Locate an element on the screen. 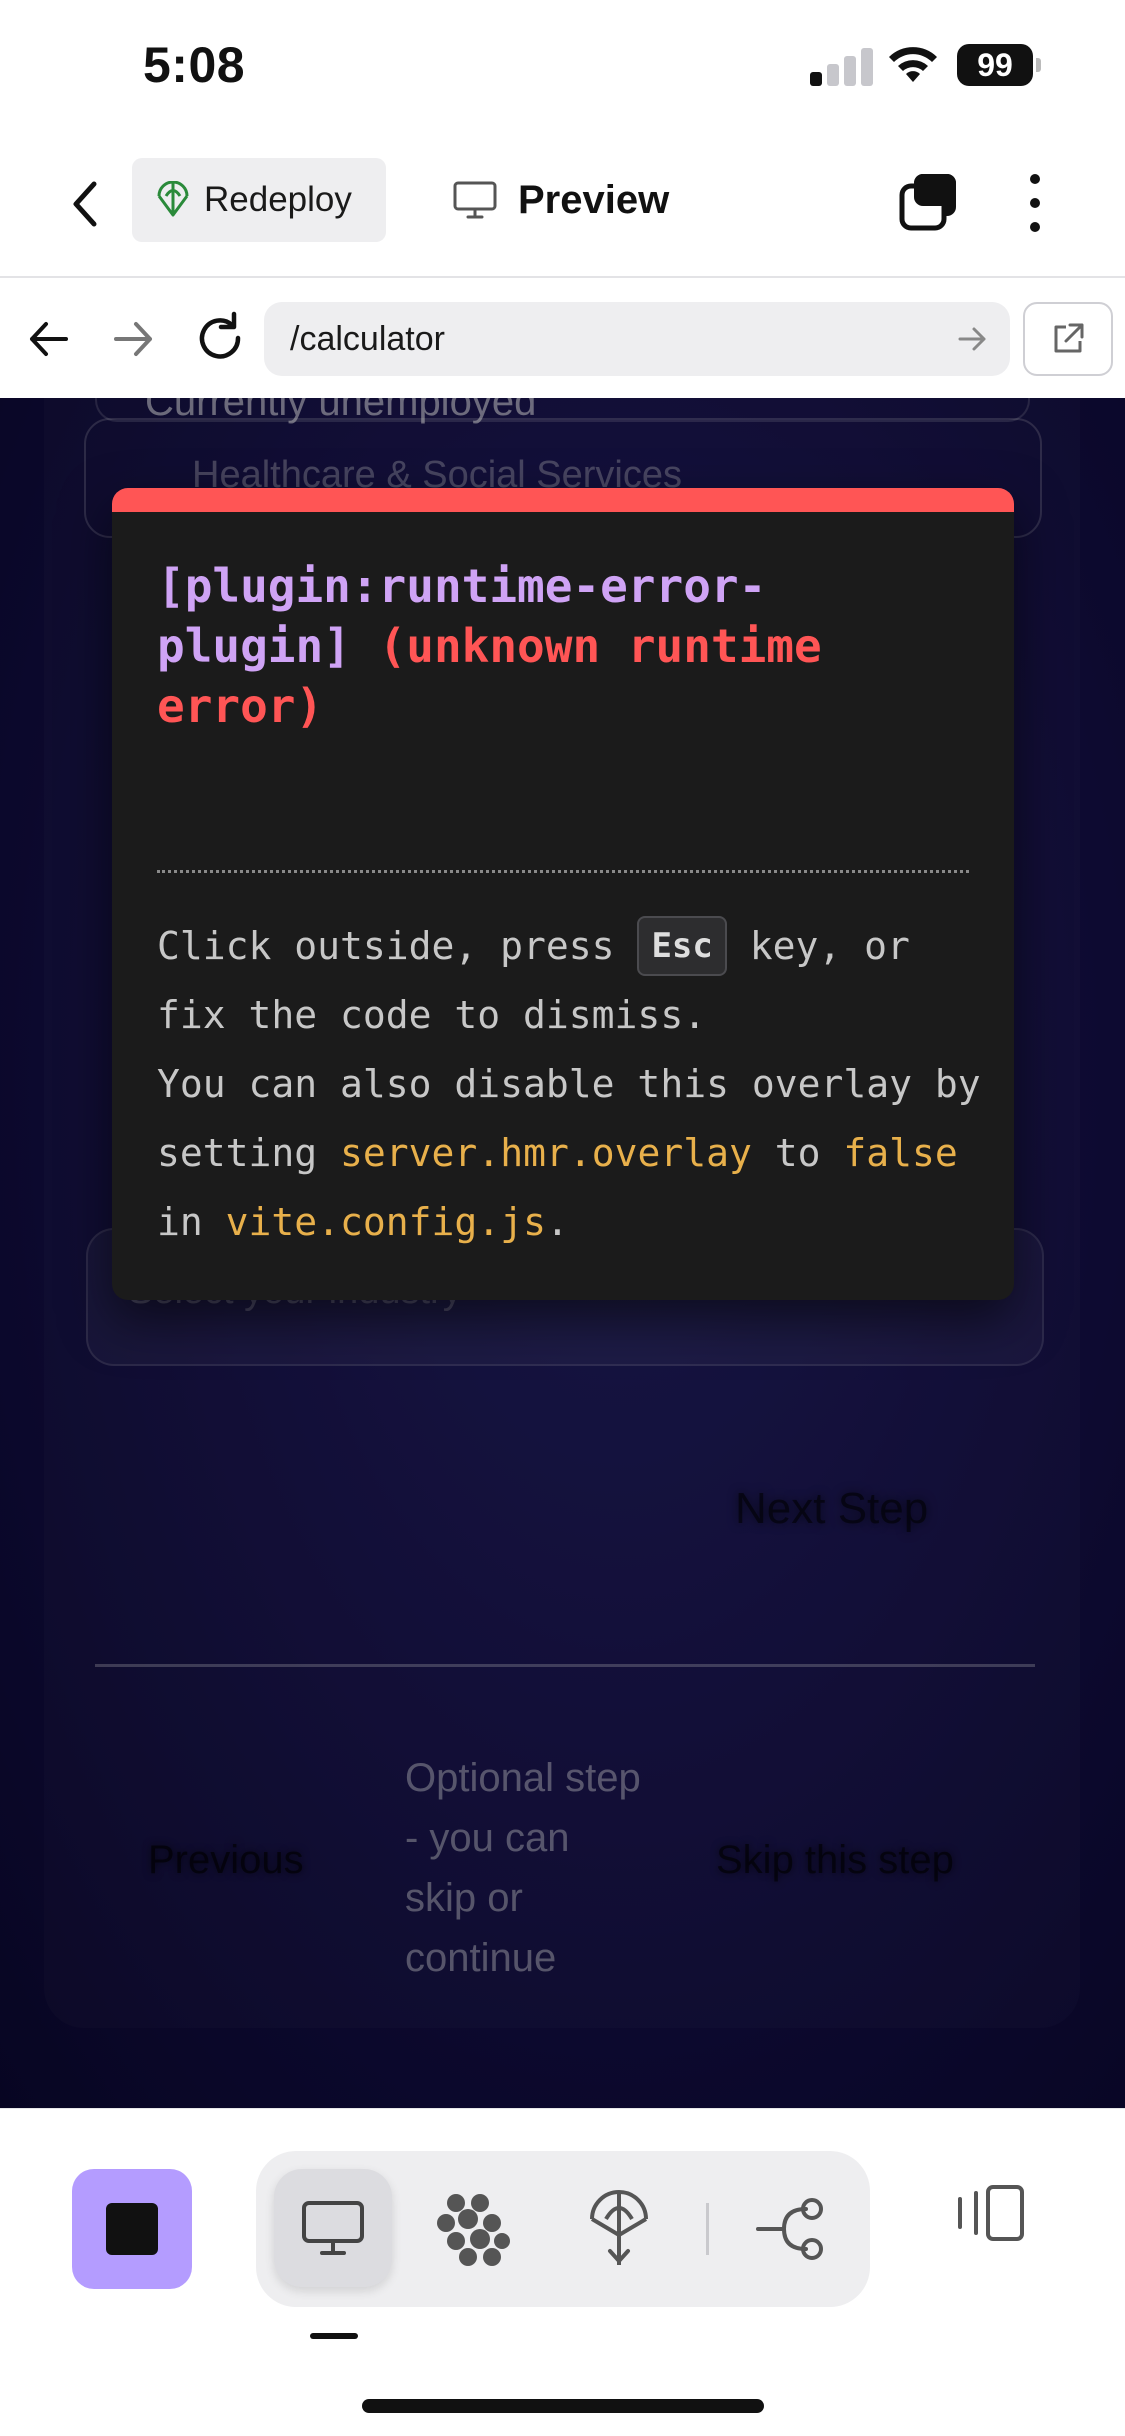 The image size is (1125, 2436). wifi-icon is located at coordinates (913, 64).